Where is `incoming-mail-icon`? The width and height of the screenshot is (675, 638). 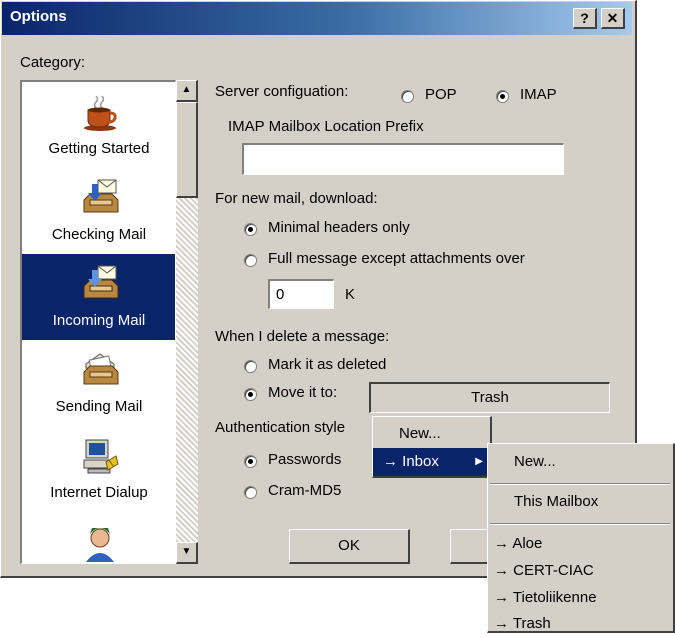
incoming-mail-icon is located at coordinates (101, 282).